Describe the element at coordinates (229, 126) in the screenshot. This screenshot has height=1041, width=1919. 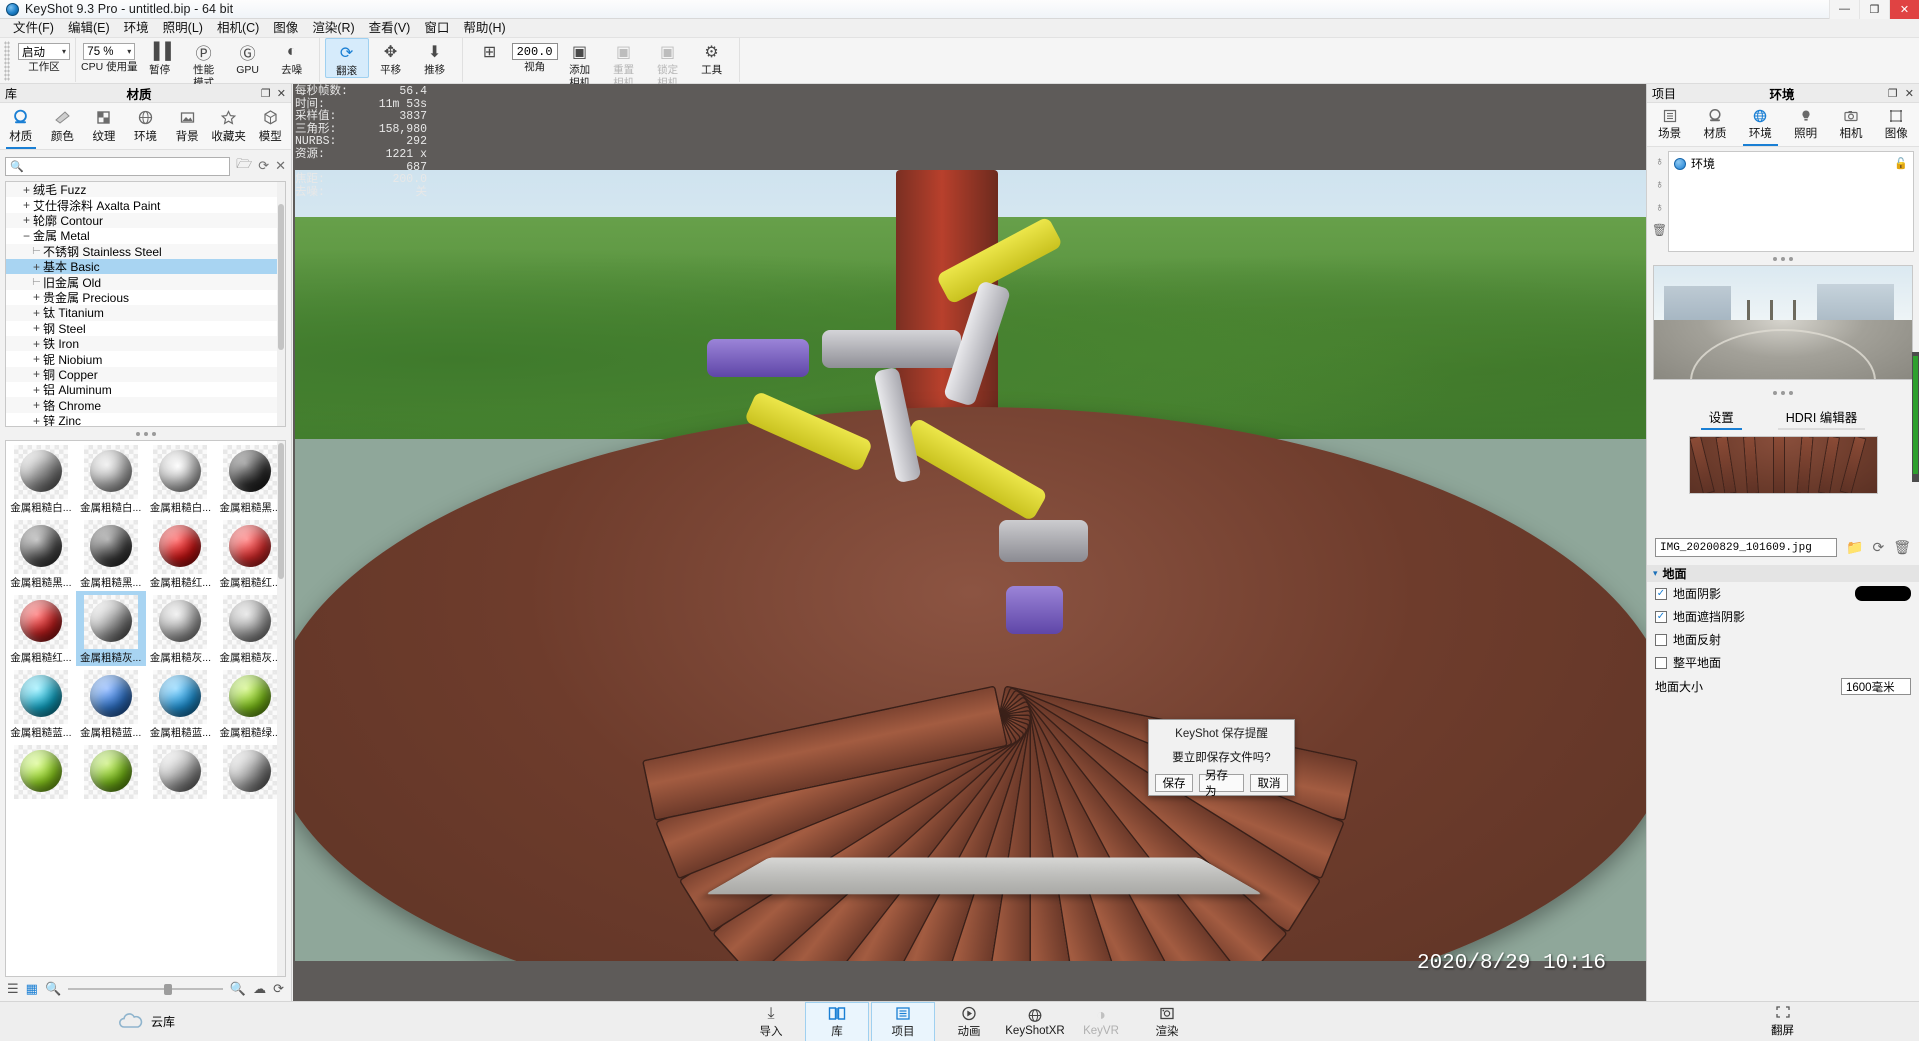
I see `tab-favorites: 收藏夹` at that location.